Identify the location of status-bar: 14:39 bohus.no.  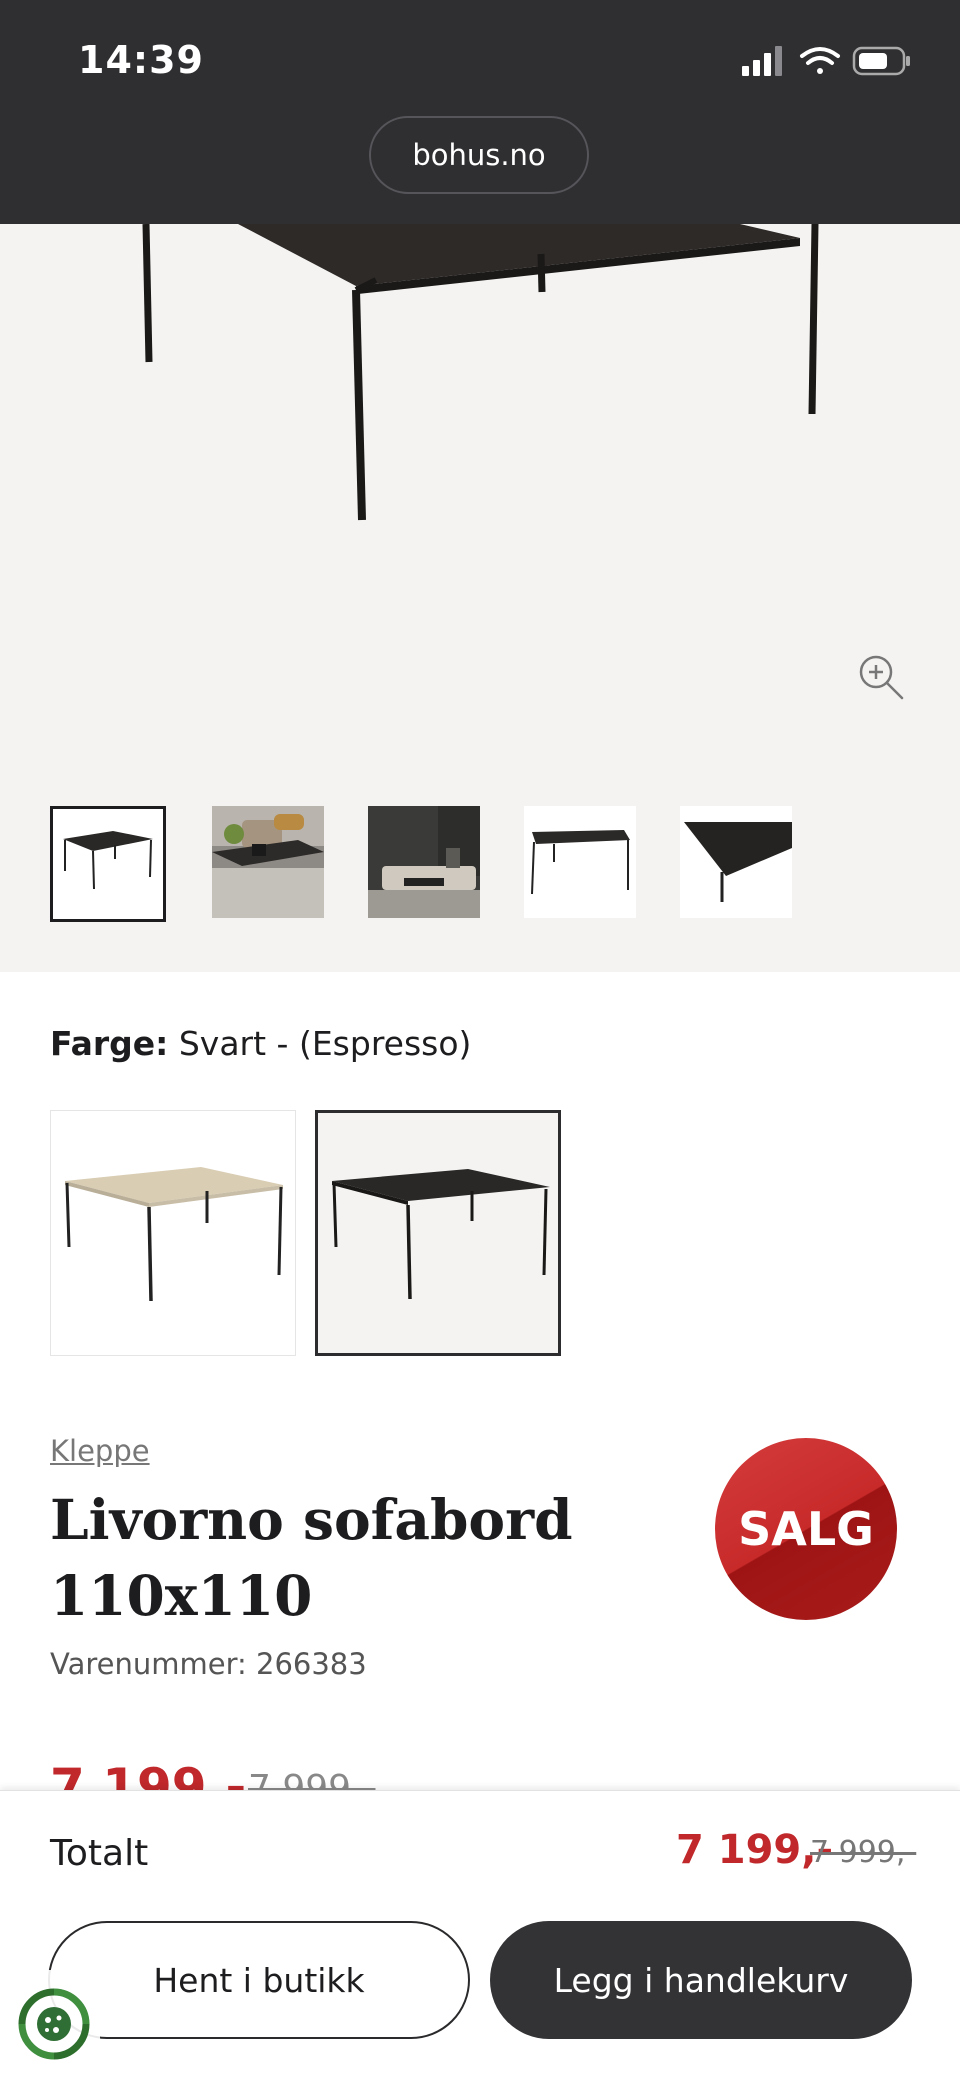
(480, 112).